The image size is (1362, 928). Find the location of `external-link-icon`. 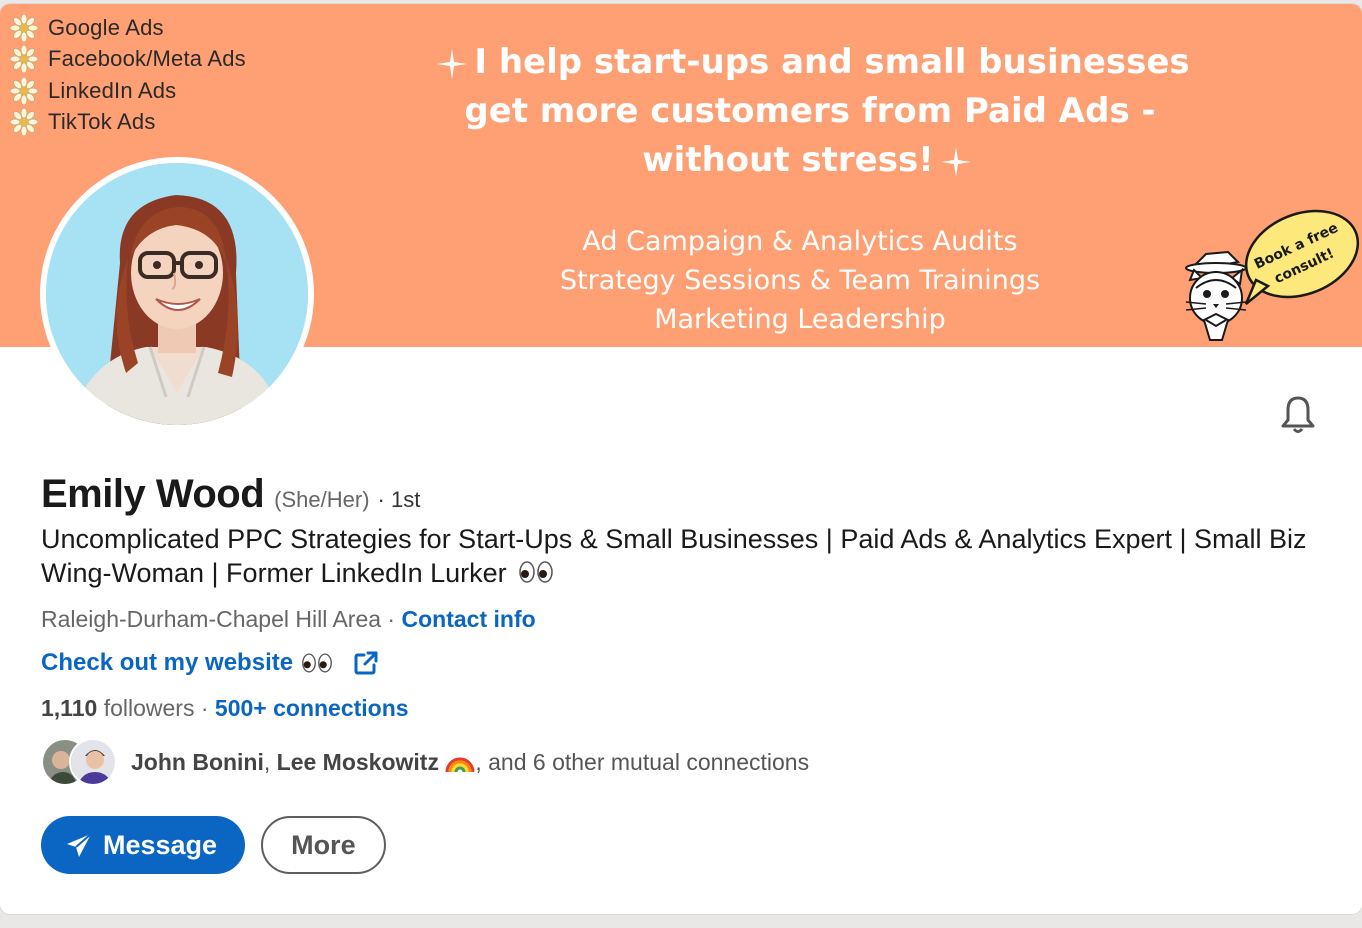

external-link-icon is located at coordinates (366, 663).